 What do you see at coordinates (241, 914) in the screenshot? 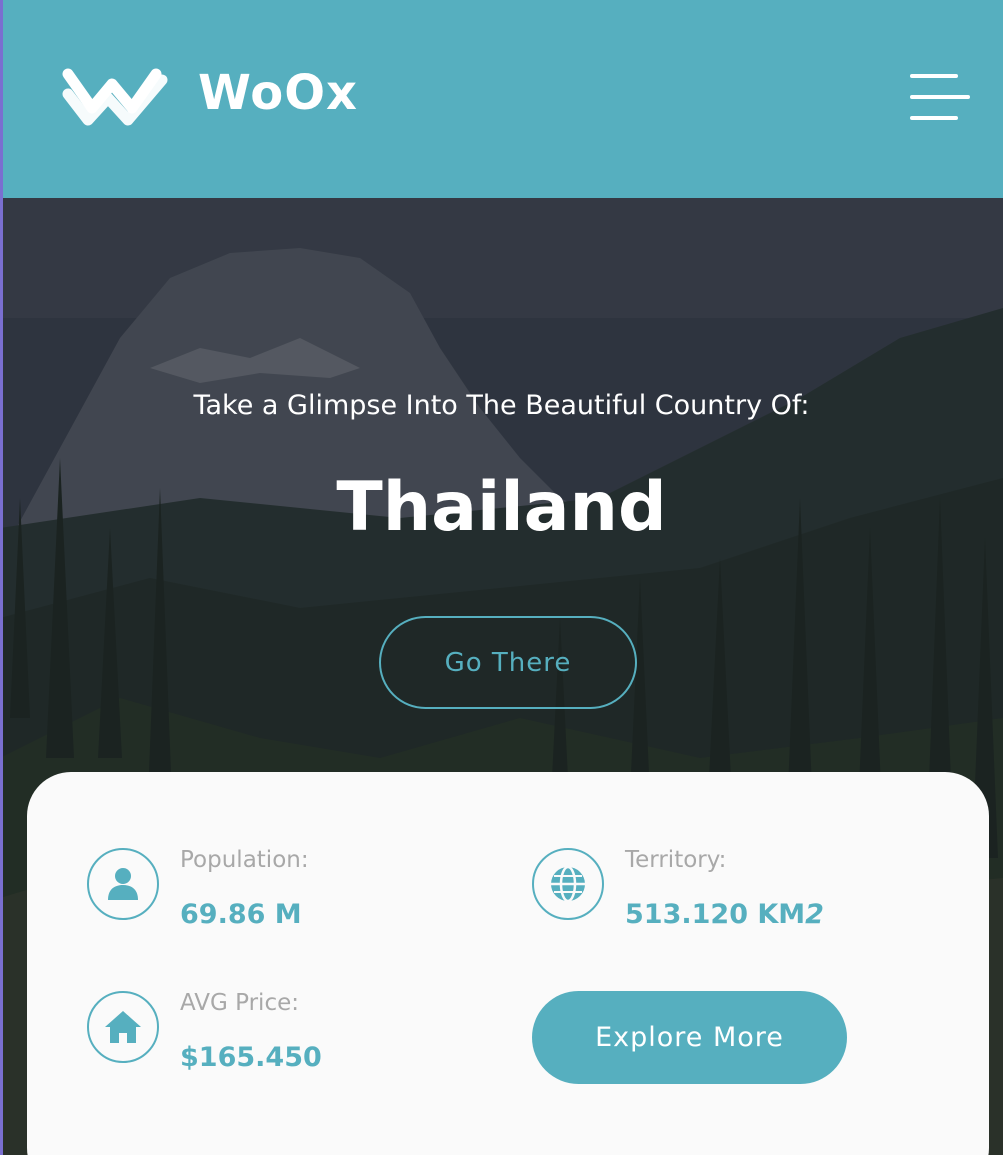
I see `population-value: 69.86 M` at bounding box center [241, 914].